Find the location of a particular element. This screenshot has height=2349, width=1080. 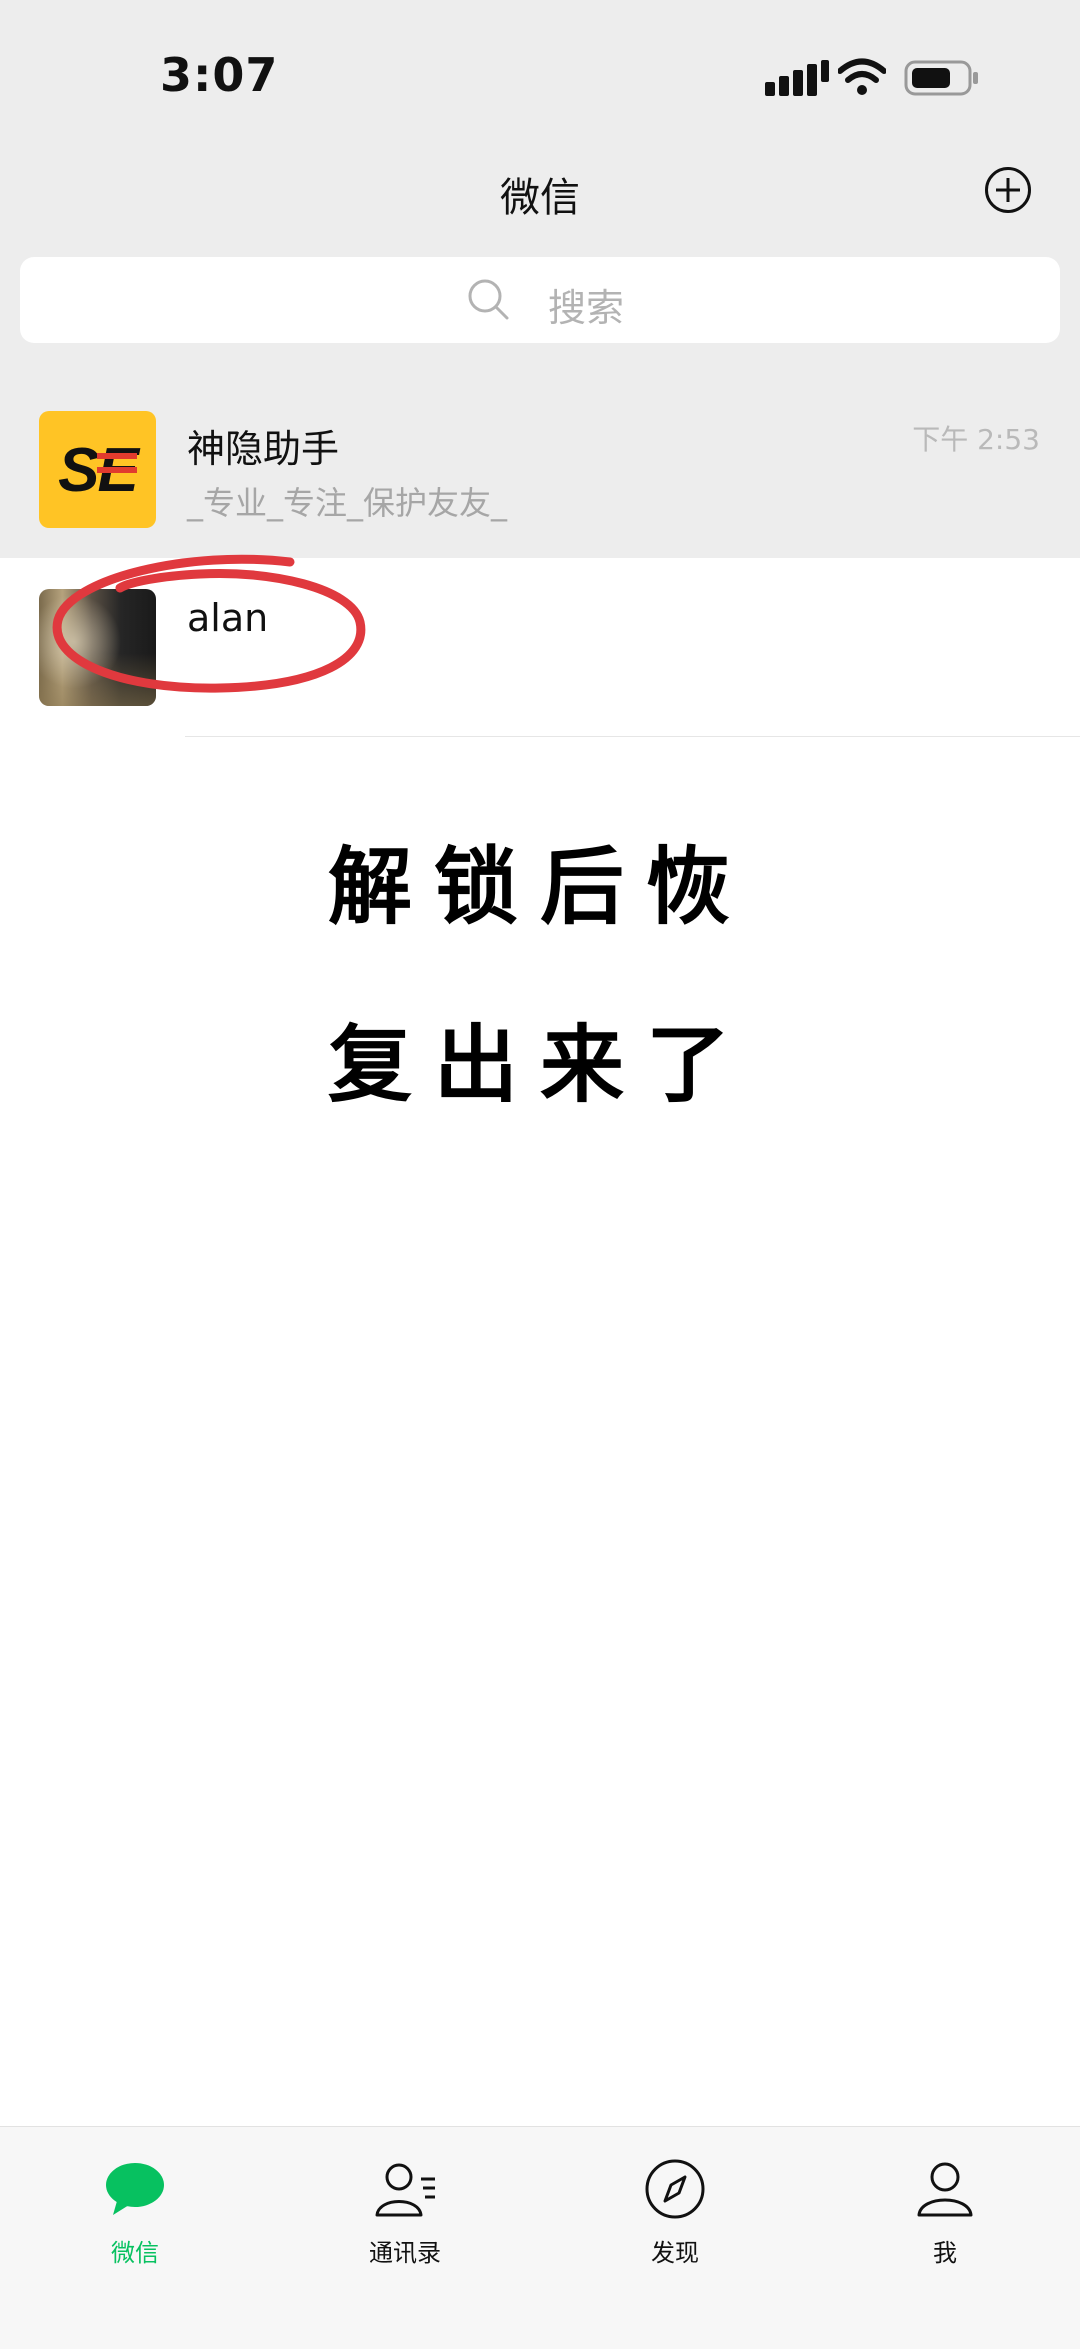

tab-label: 微信 is located at coordinates (135, 2253).